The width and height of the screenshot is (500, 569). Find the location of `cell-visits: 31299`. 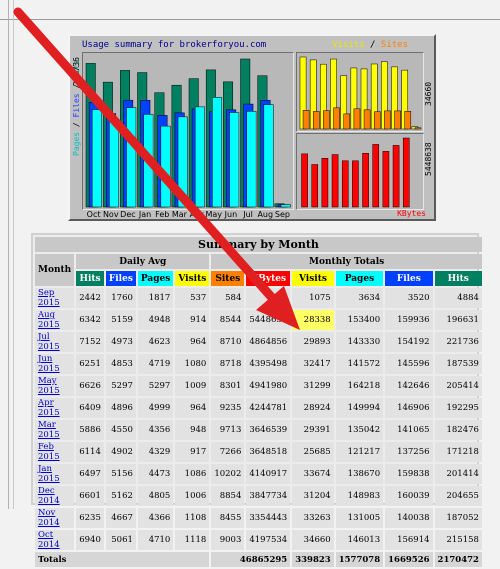

cell-visits: 31299 is located at coordinates (313, 386).